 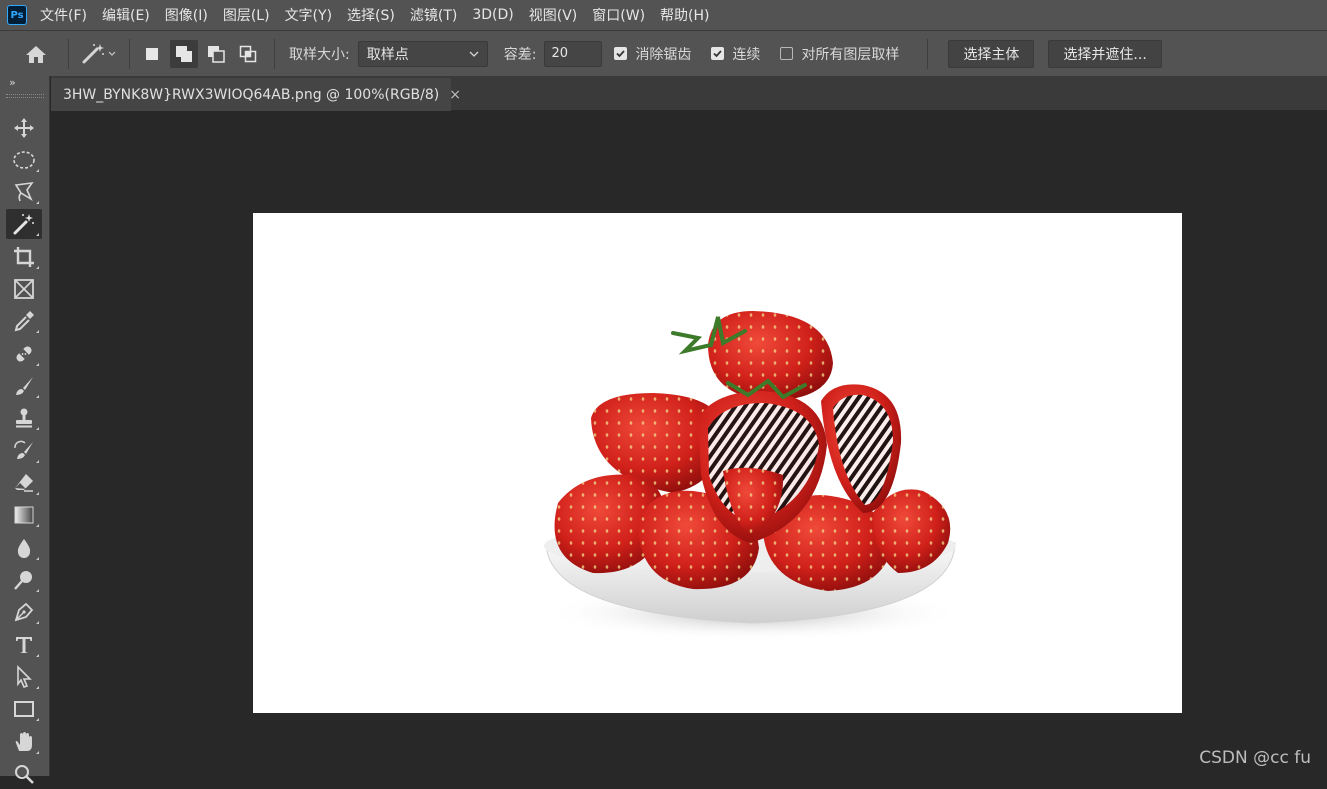 What do you see at coordinates (24, 321) in the screenshot?
I see `eyedropper-tool-icon` at bounding box center [24, 321].